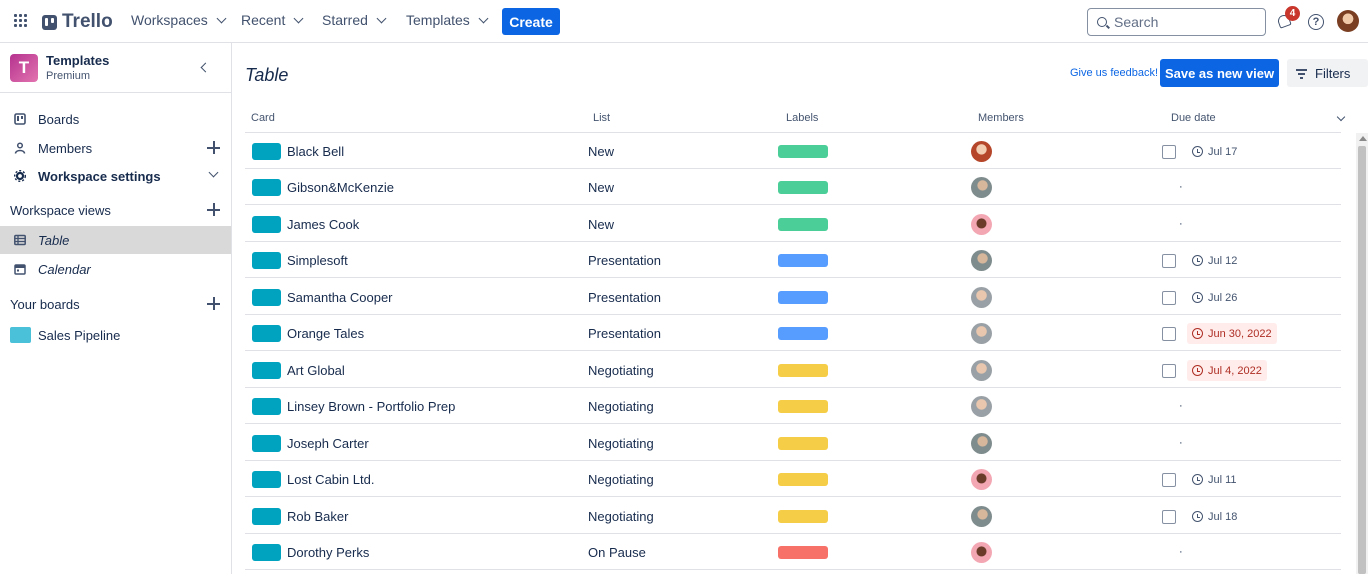 This screenshot has width=1368, height=574. I want to click on table-row: Dorothy Perks On Pause ·, so click(793, 552).